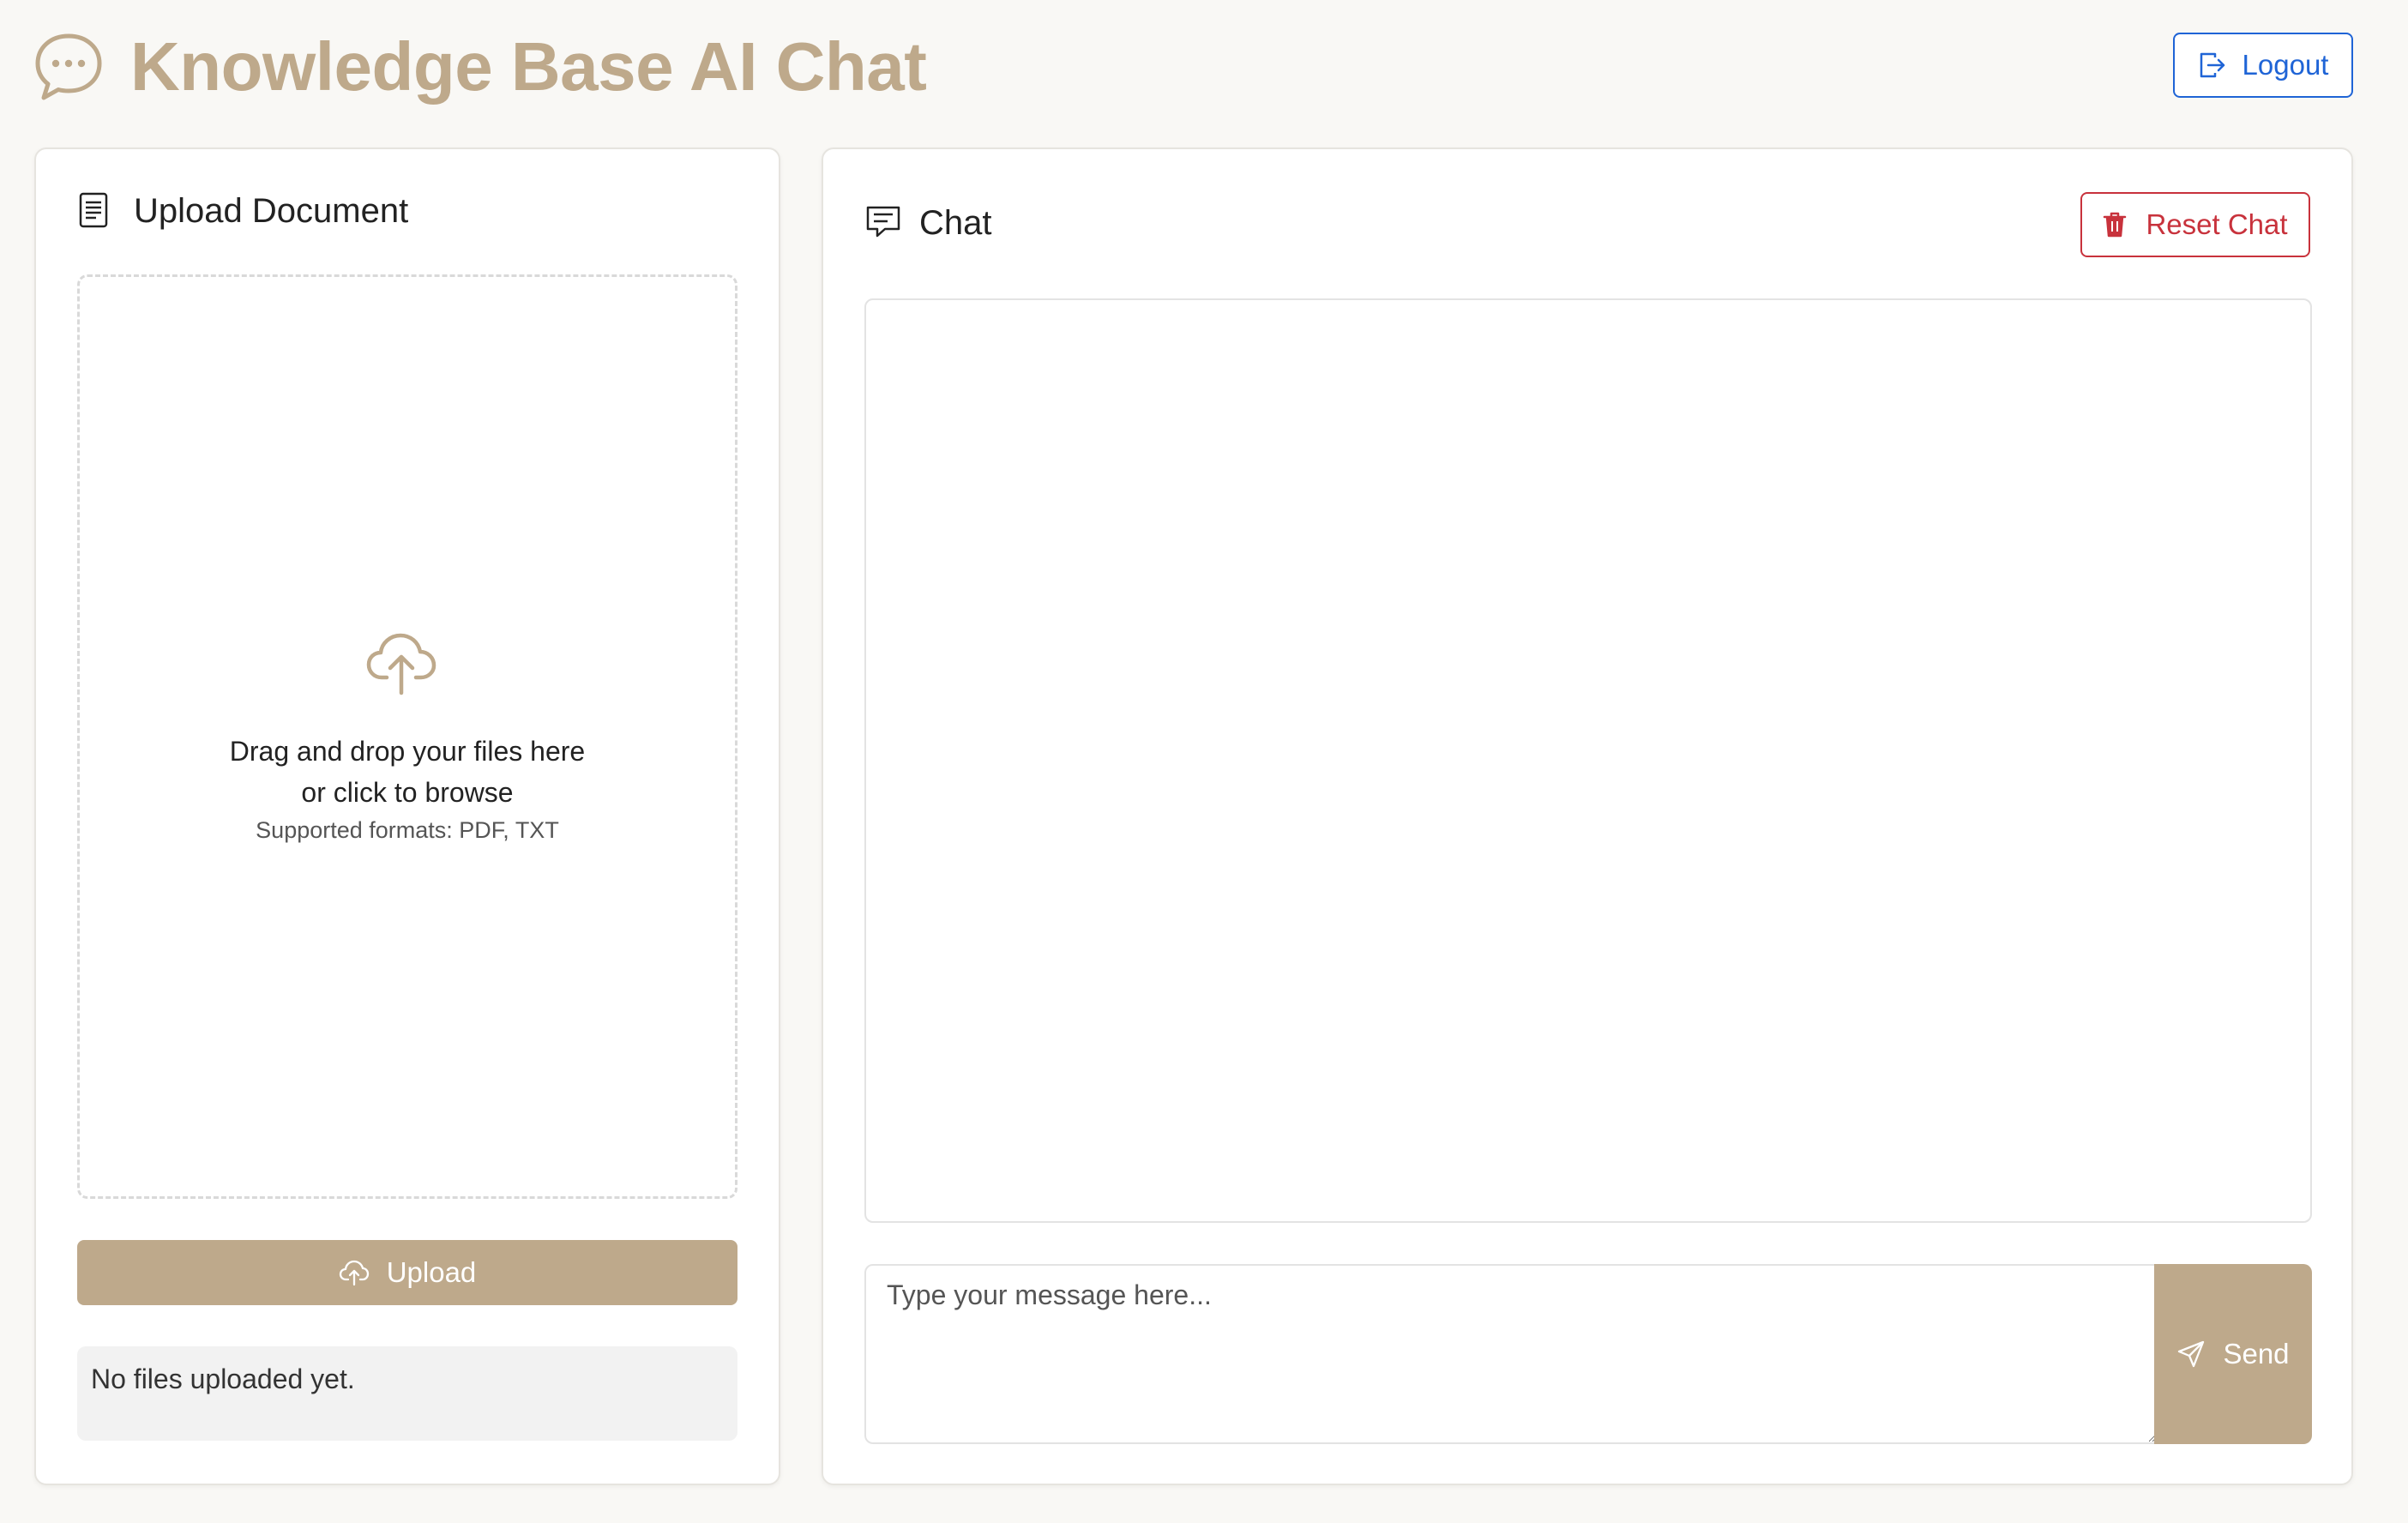  I want to click on upload-button: Upload, so click(407, 1272).